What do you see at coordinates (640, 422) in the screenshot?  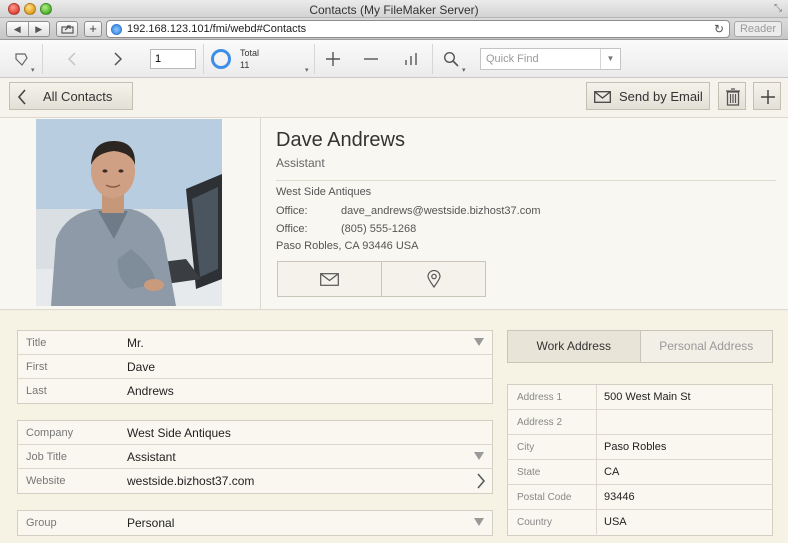 I see `address-row: Address 2` at bounding box center [640, 422].